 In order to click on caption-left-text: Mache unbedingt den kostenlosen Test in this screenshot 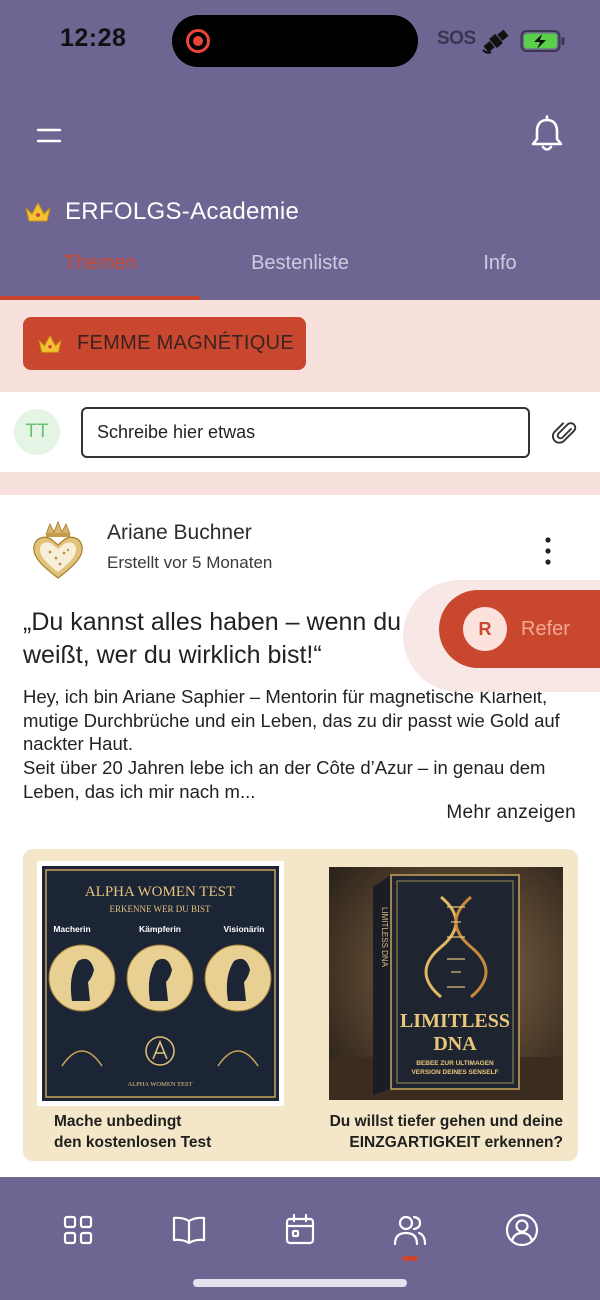, I will do `click(133, 1132)`.